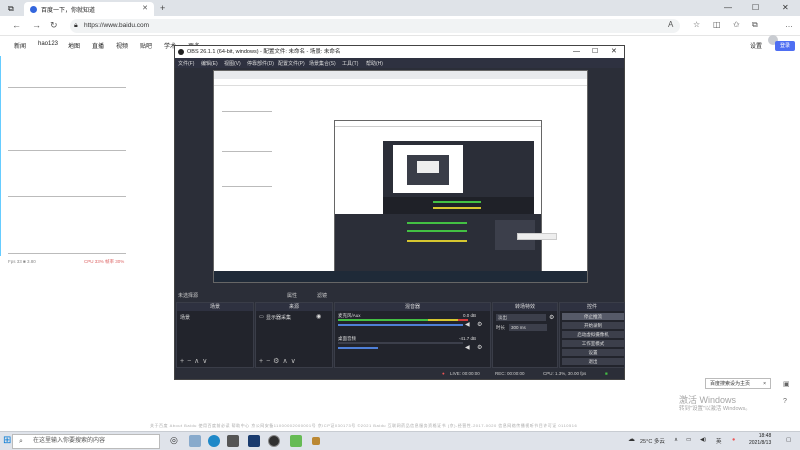 Image resolution: width=800 pixels, height=450 pixels. I want to click on captured-meter, so click(457, 208).